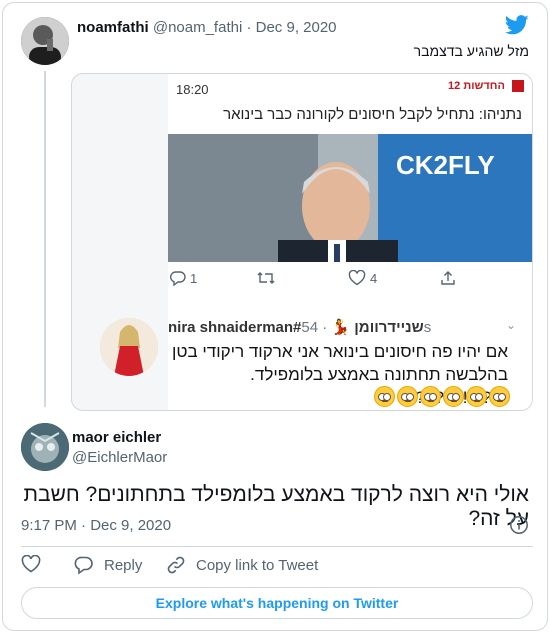  I want to click on share-icon, so click(448, 278).